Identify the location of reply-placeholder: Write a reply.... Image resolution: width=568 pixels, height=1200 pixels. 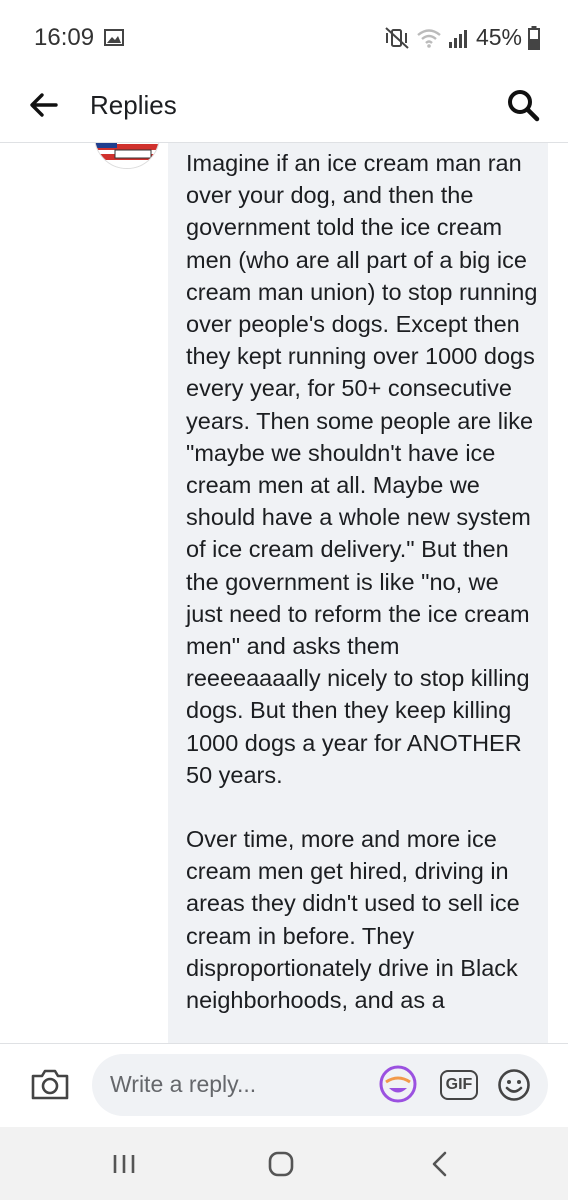
(183, 1084).